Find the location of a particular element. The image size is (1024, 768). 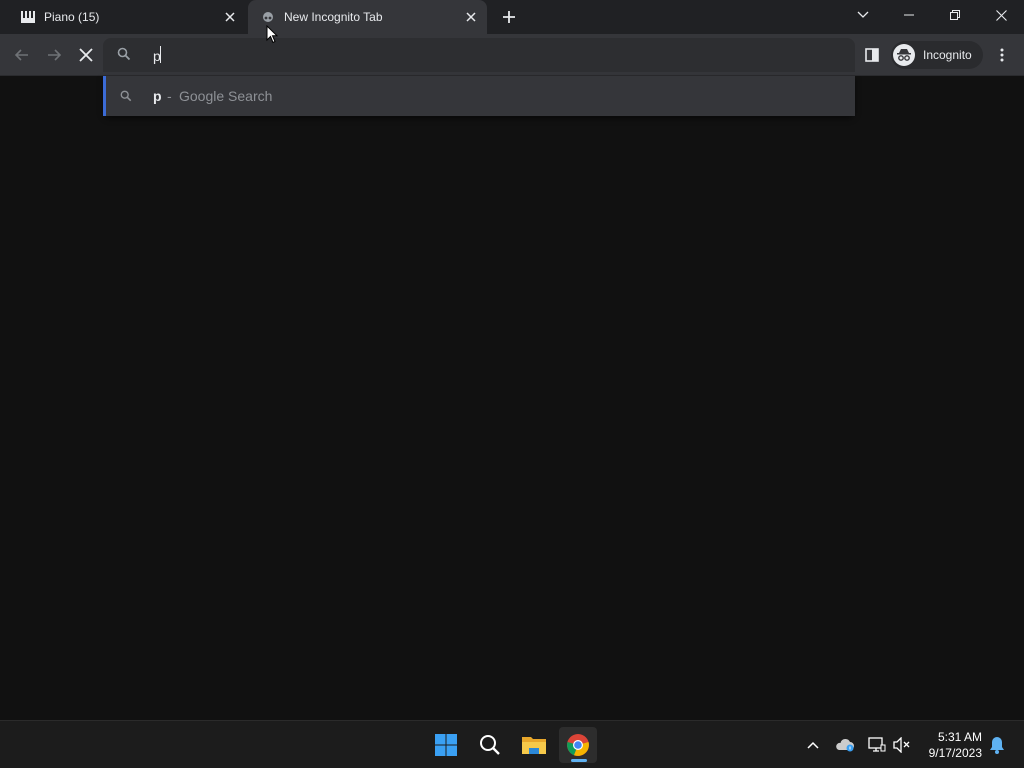

incognito-icon is located at coordinates (904, 55).